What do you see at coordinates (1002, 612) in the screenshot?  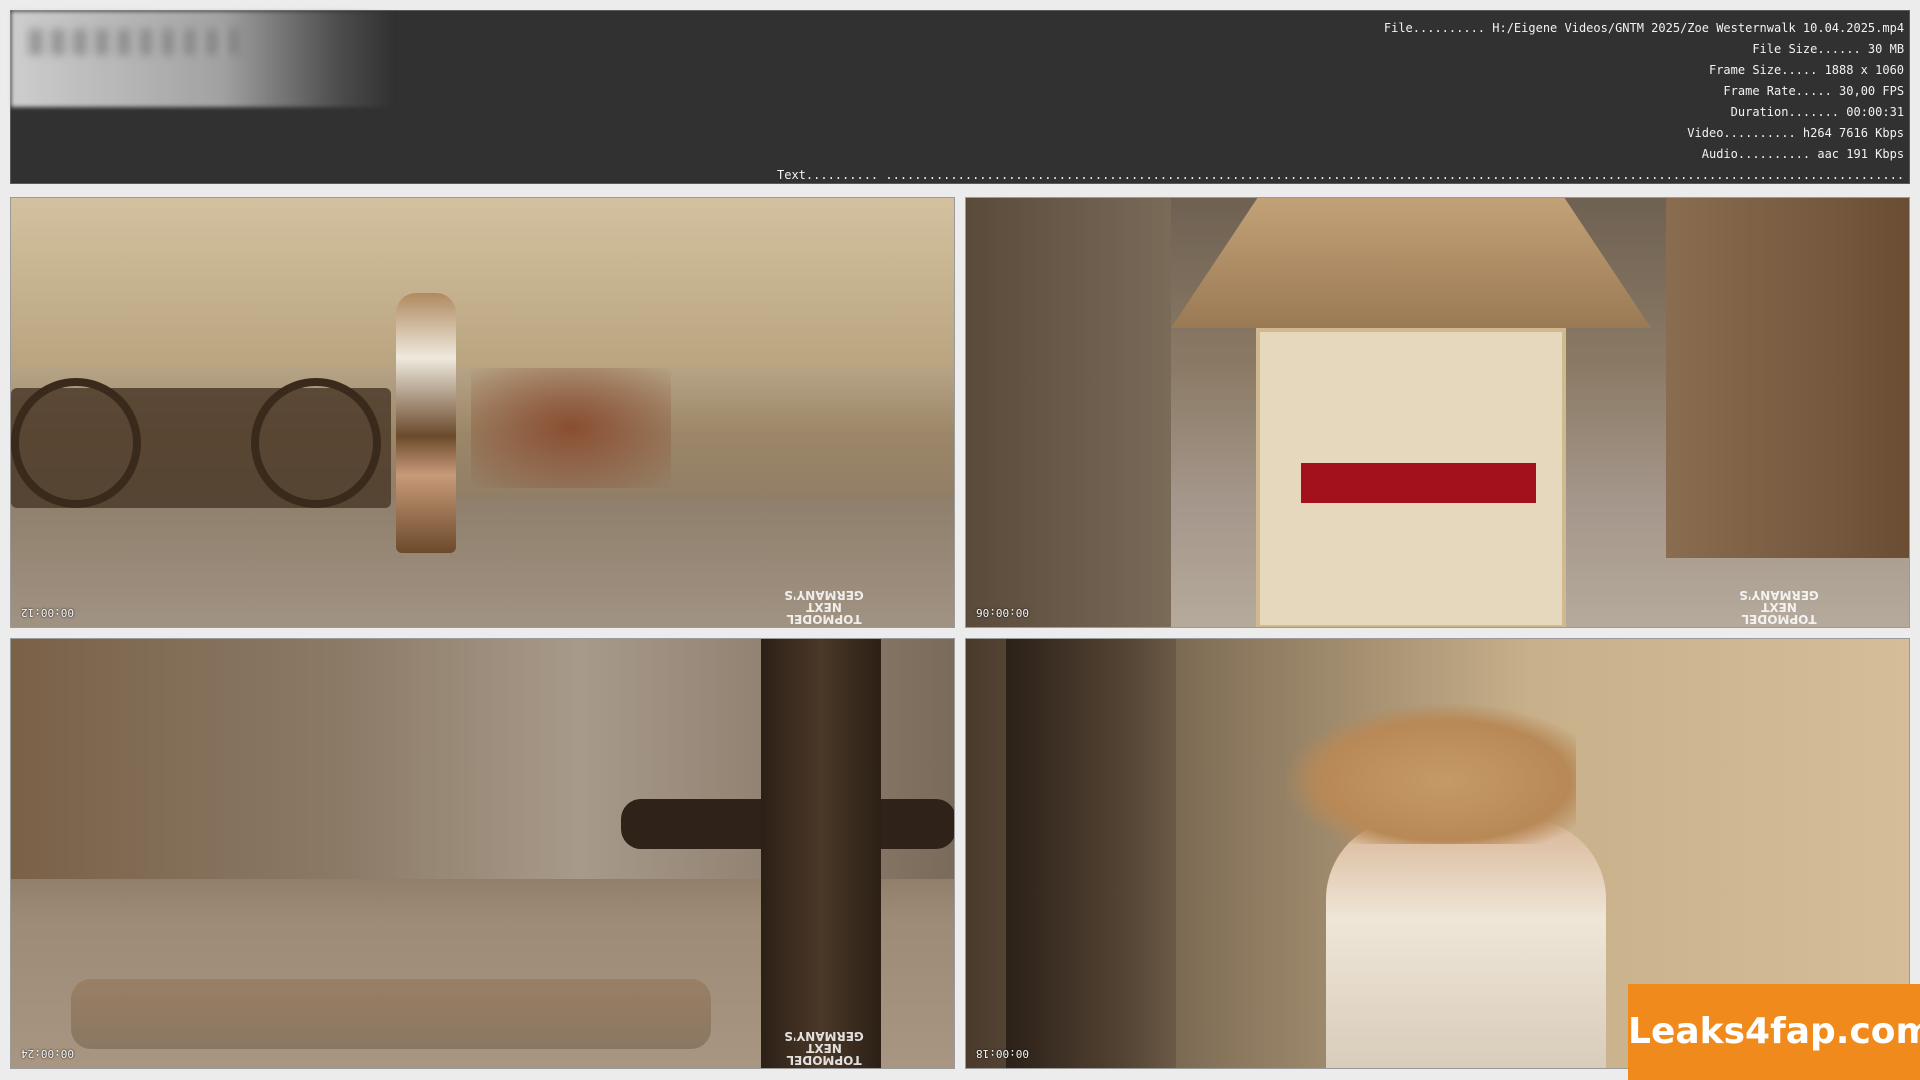 I see `thumbnail-timestamp: 00:00:06` at bounding box center [1002, 612].